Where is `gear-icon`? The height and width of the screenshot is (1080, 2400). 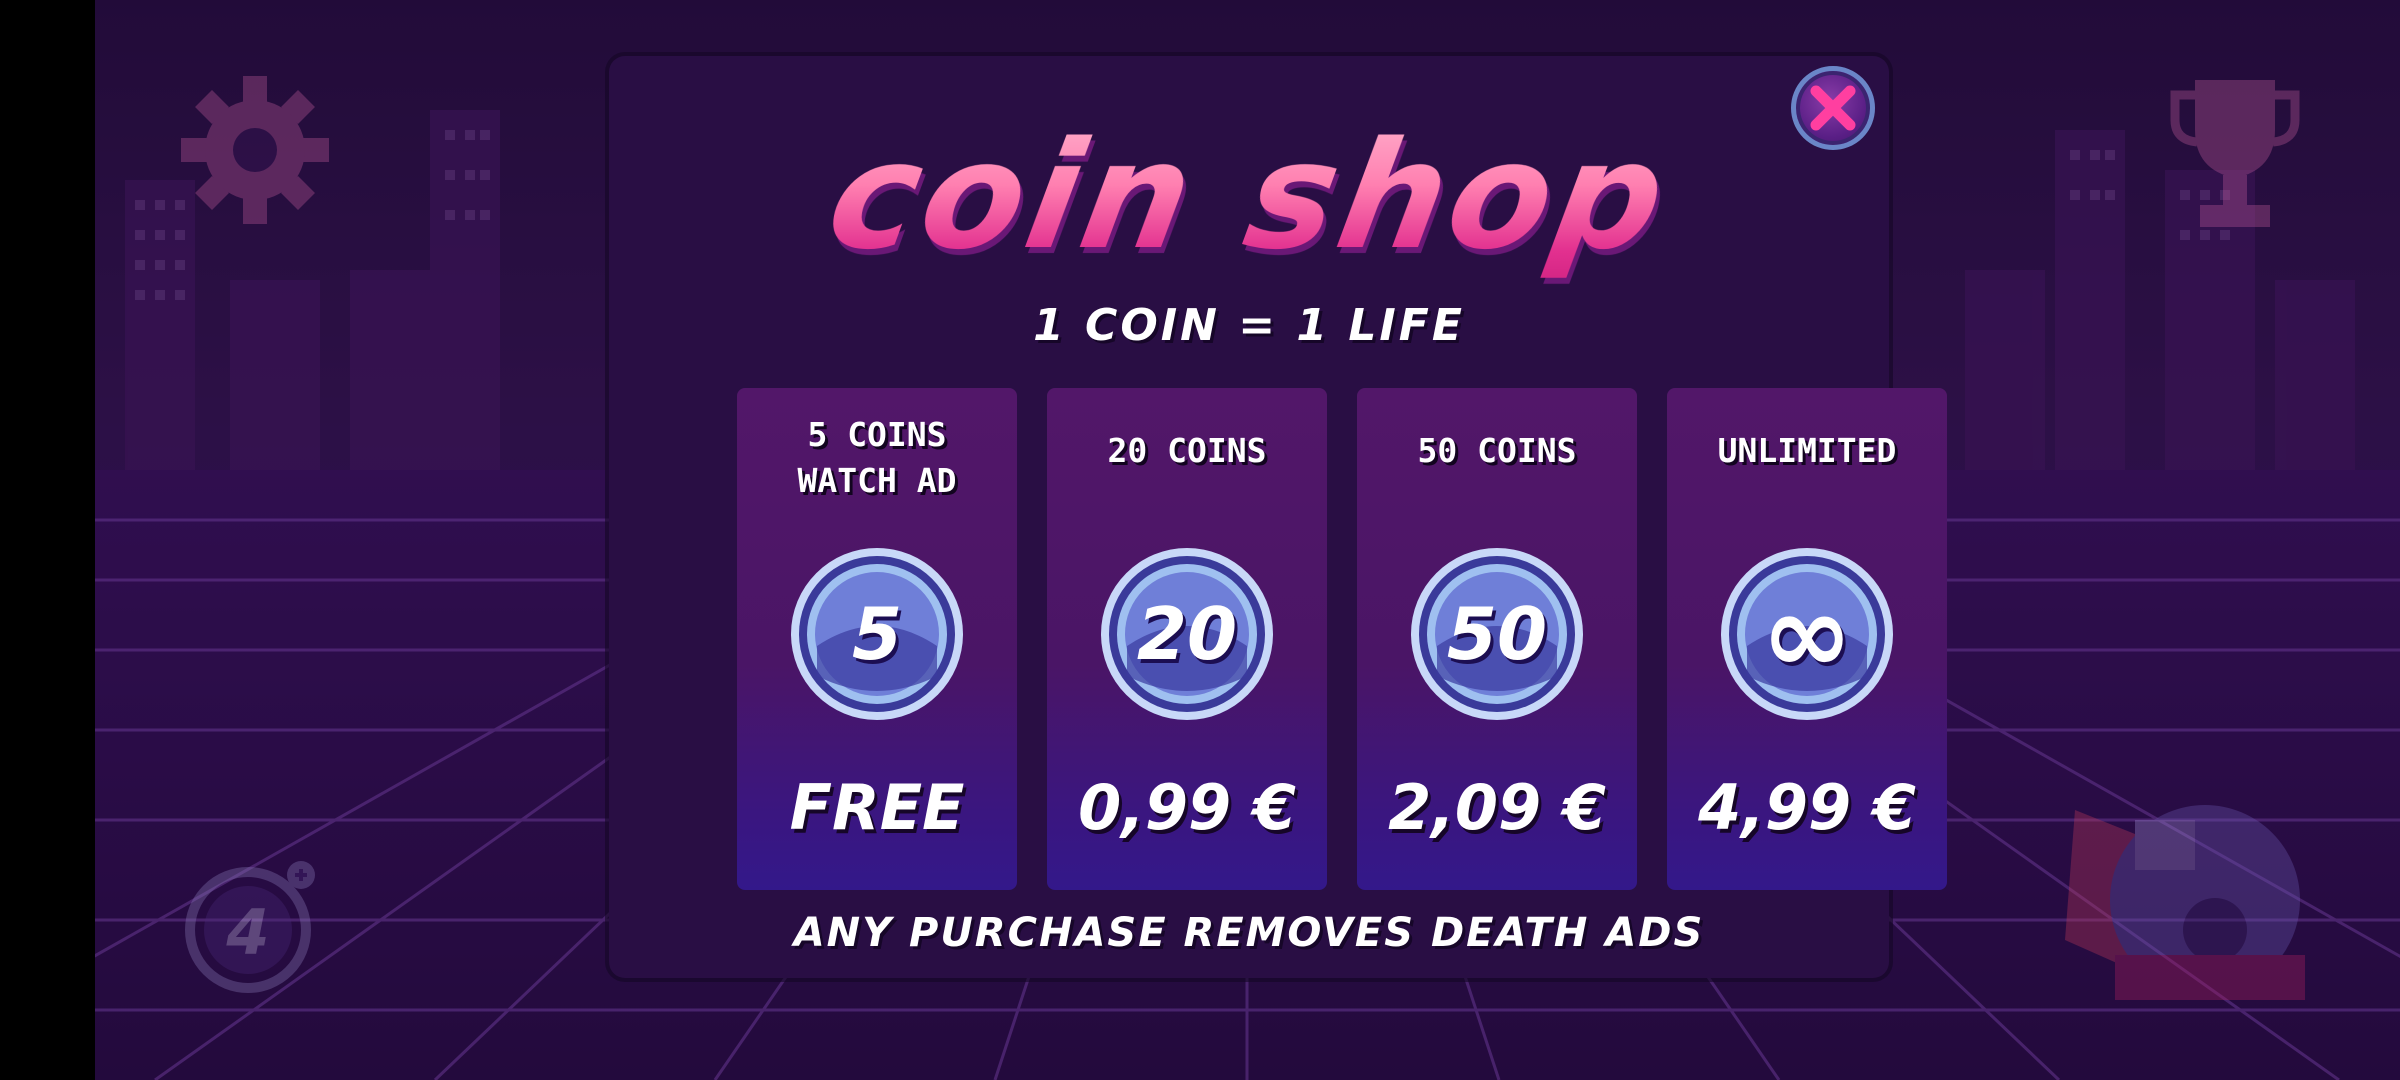 gear-icon is located at coordinates (255, 150).